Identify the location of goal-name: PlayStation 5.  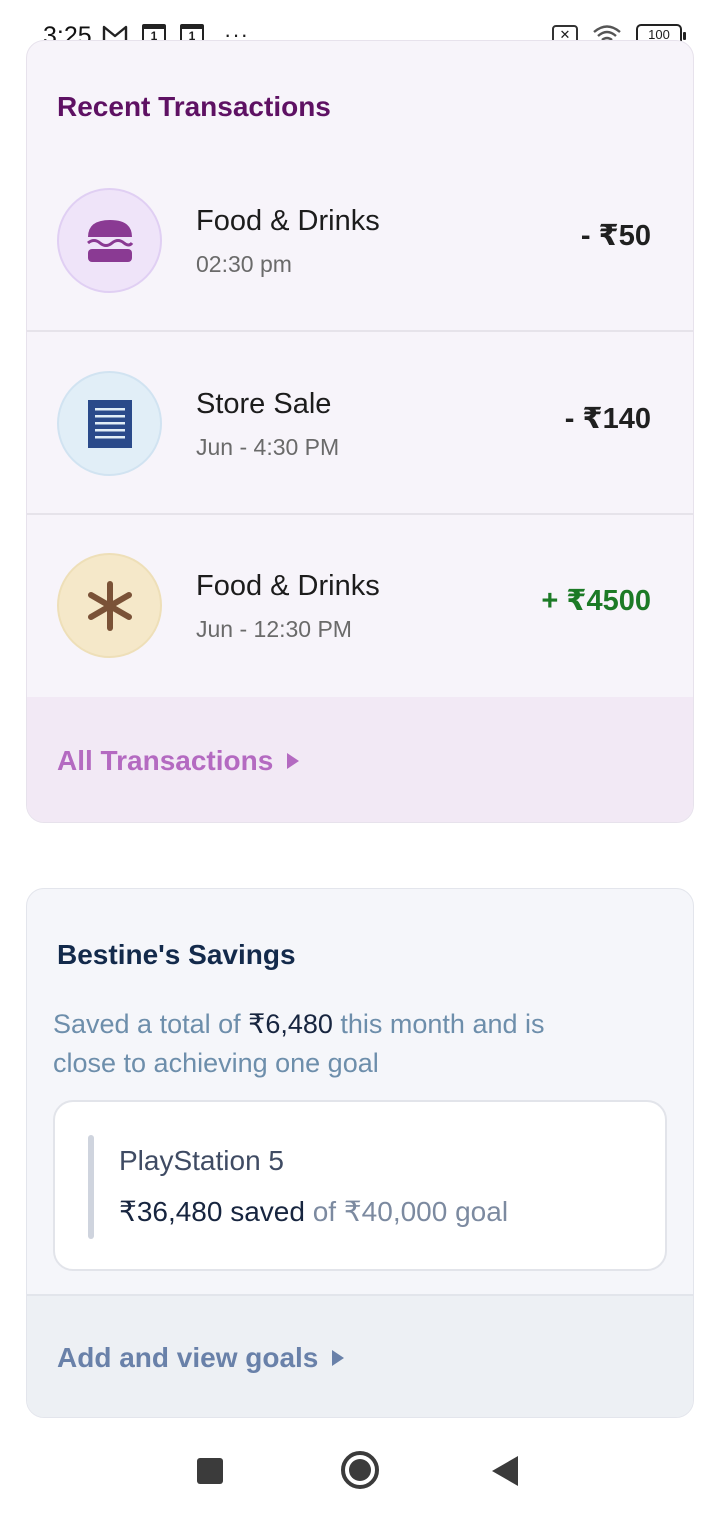
(201, 1160).